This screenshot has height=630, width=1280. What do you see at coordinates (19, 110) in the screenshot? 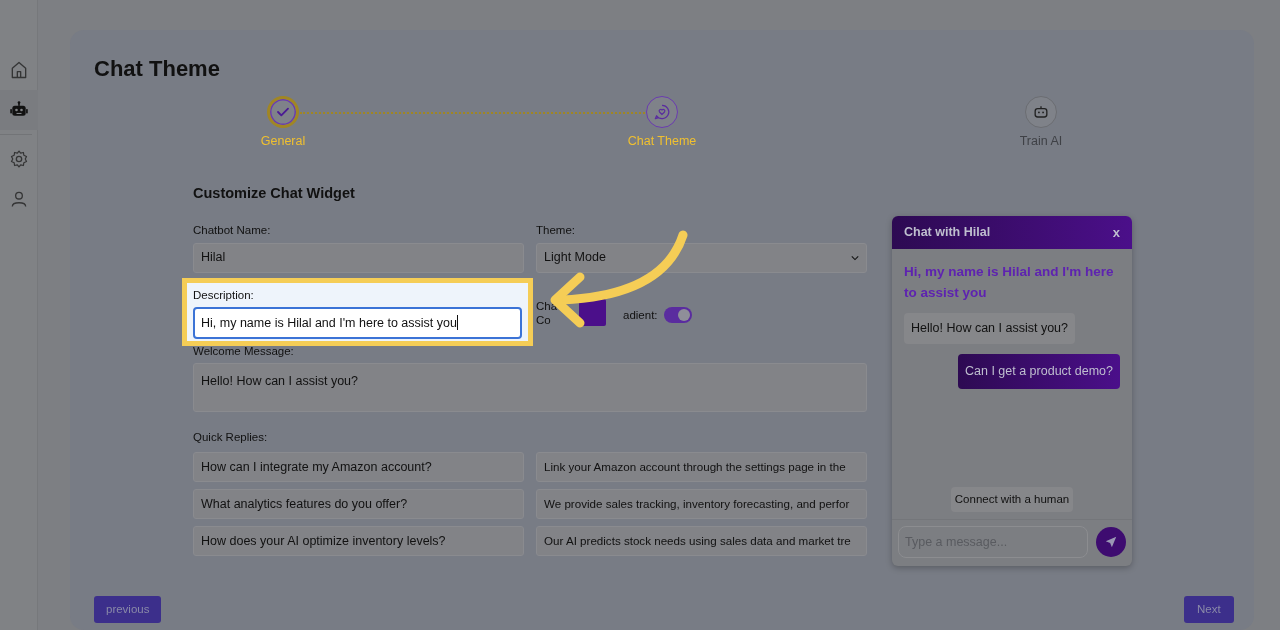
I see `robot-nav-button` at bounding box center [19, 110].